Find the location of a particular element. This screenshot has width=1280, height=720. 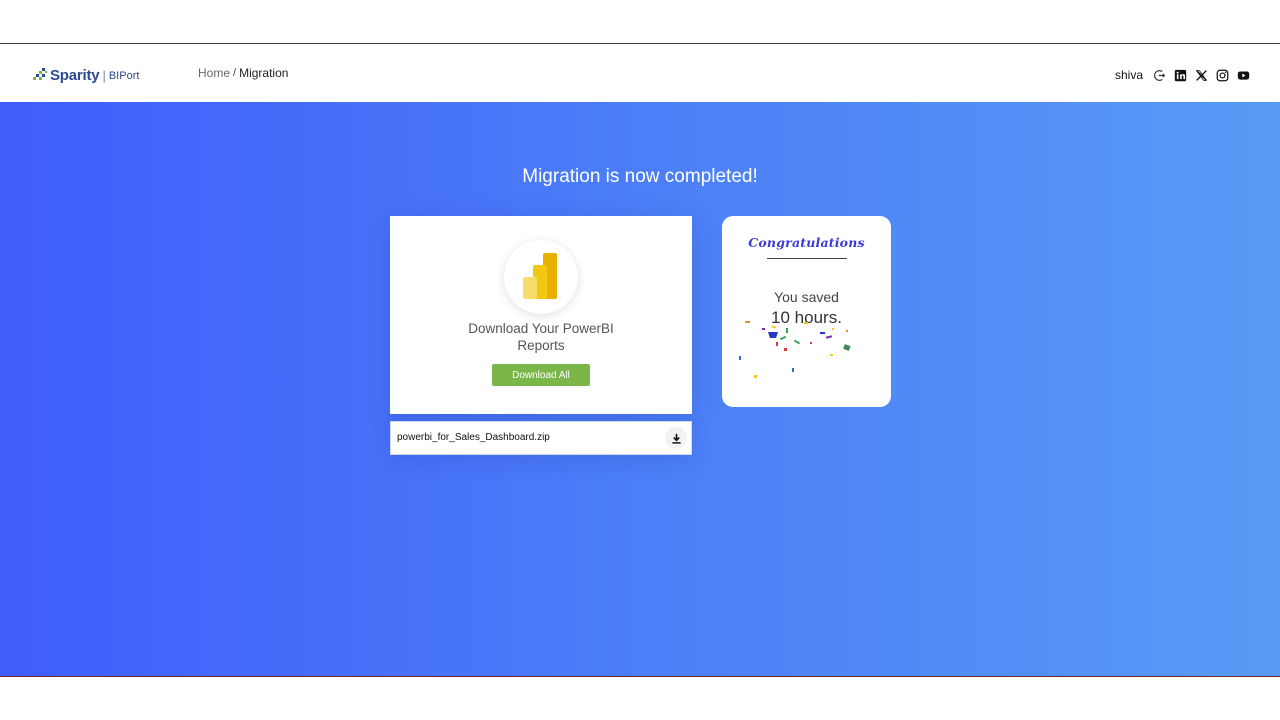

sparity-logo-icon is located at coordinates (40, 74).